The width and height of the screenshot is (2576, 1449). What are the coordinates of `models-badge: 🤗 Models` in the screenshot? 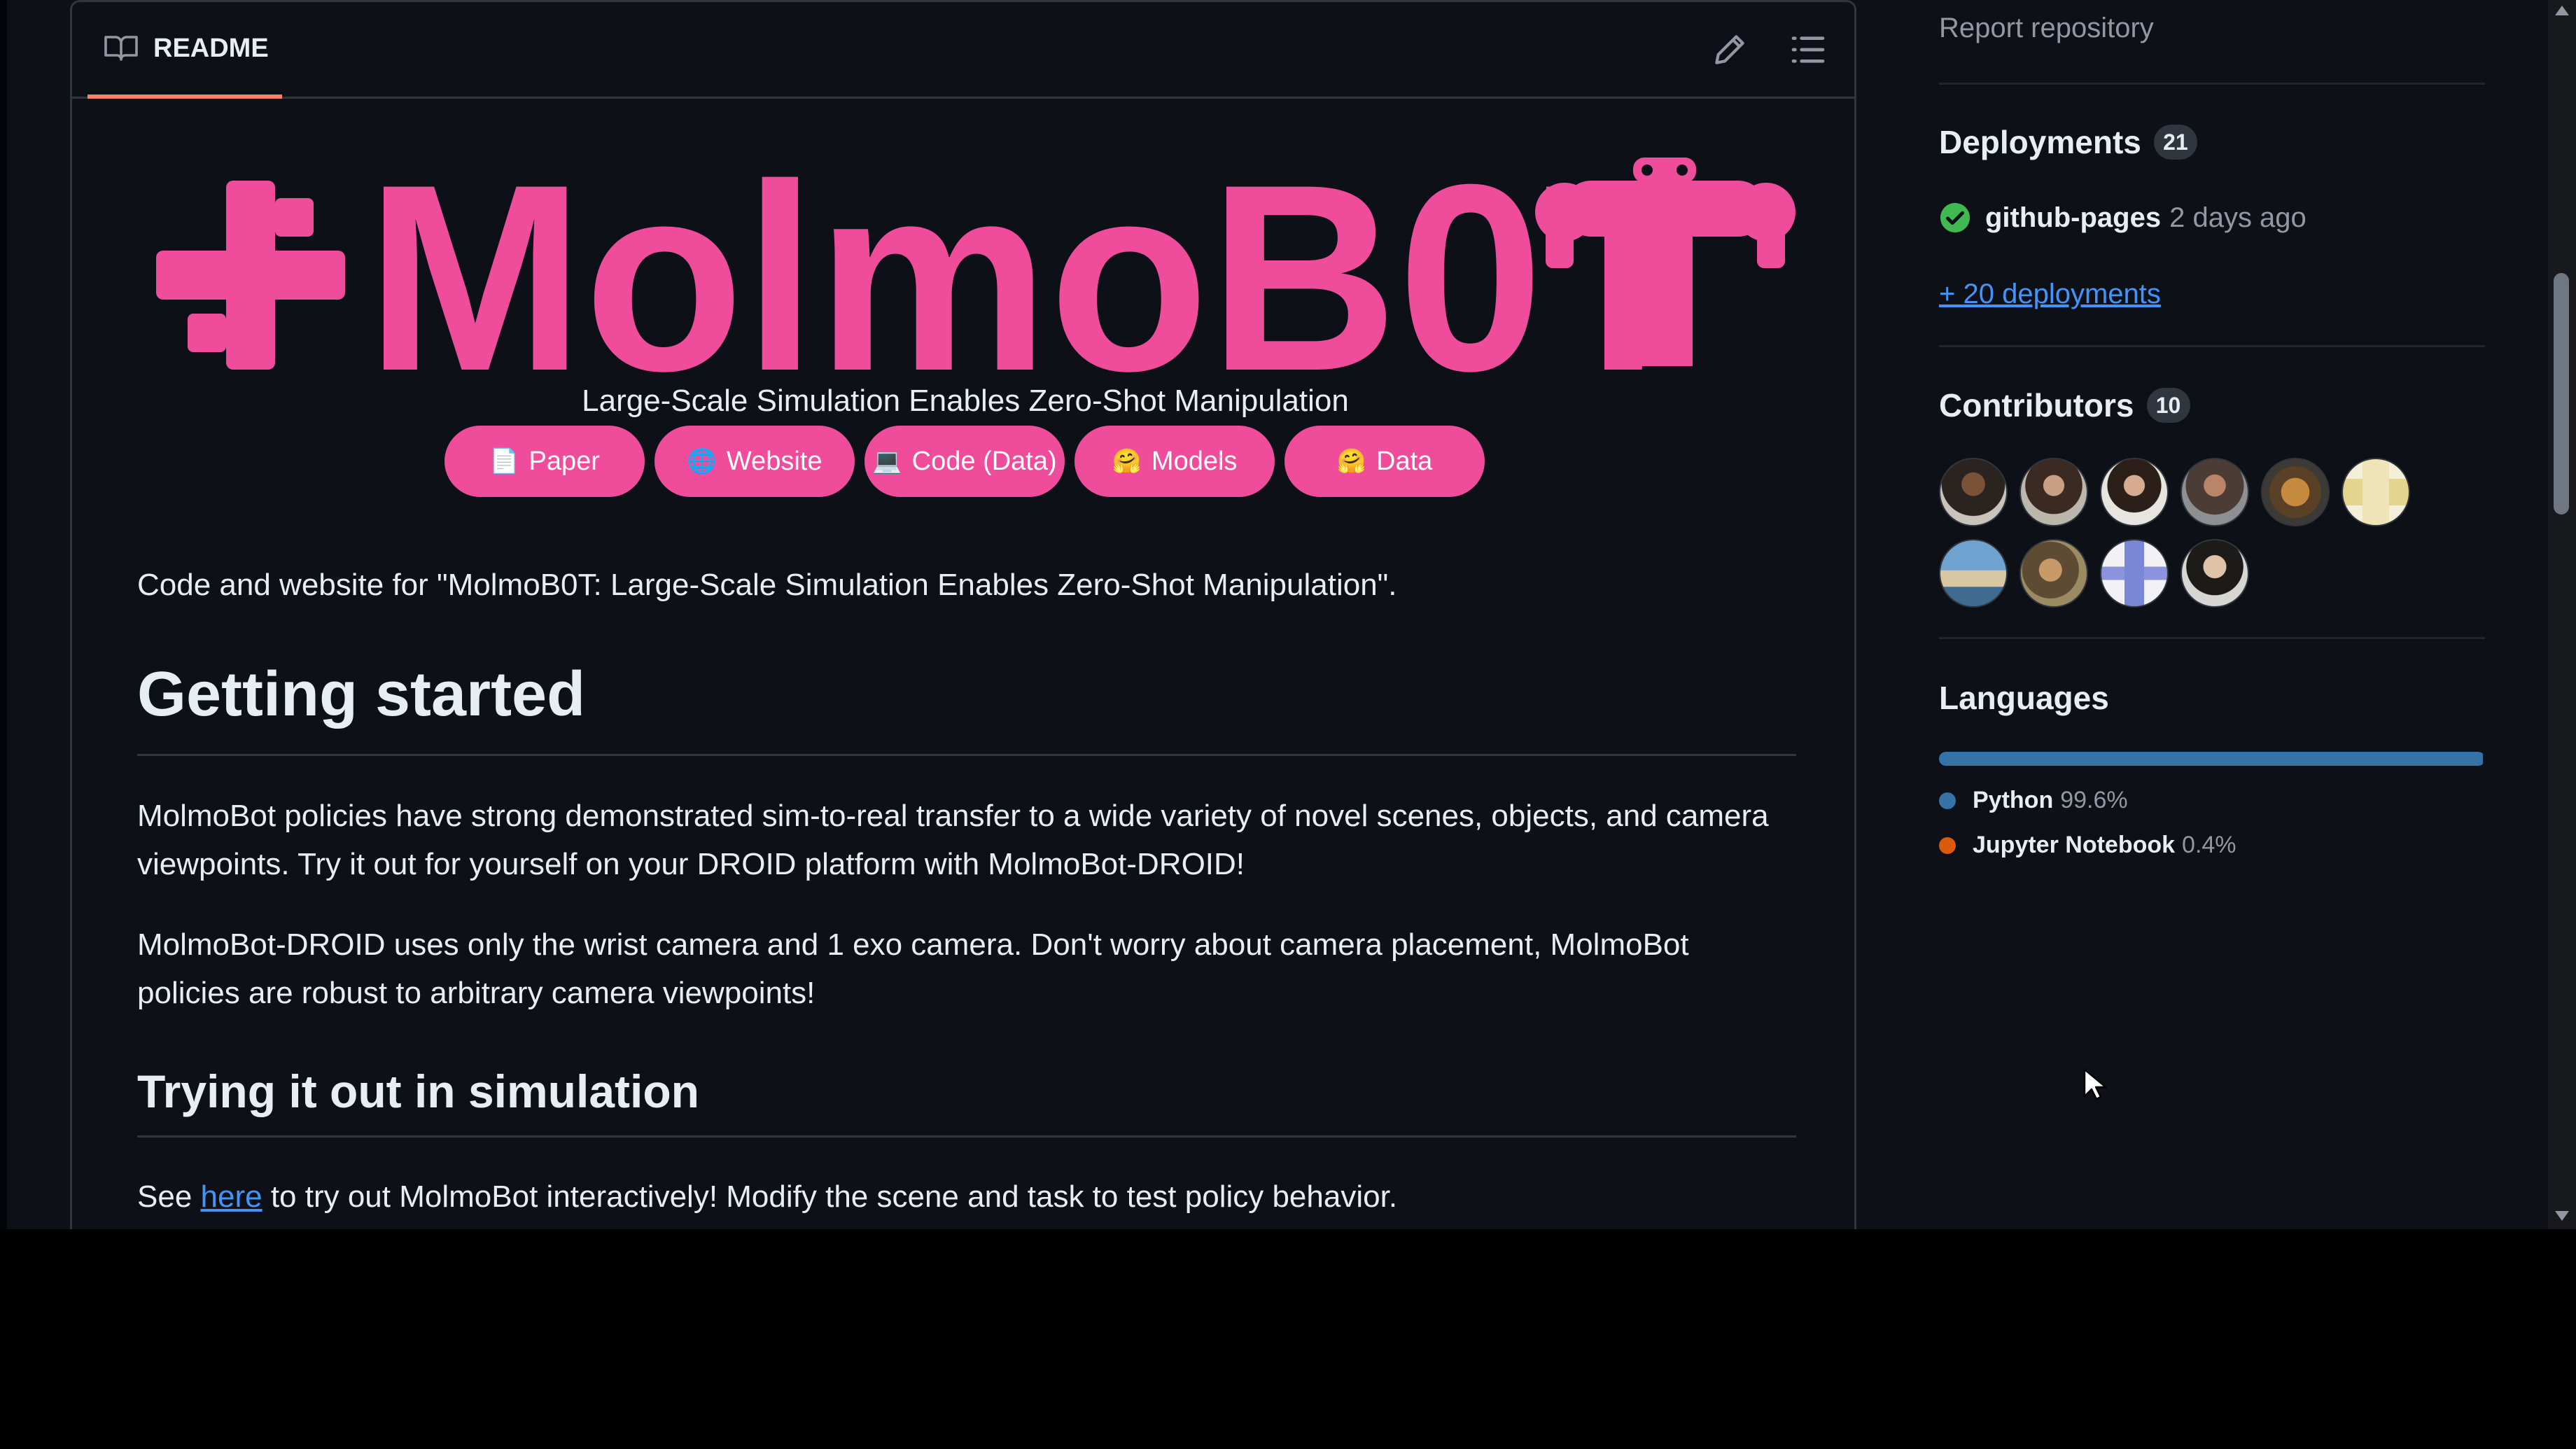 It's located at (1174, 461).